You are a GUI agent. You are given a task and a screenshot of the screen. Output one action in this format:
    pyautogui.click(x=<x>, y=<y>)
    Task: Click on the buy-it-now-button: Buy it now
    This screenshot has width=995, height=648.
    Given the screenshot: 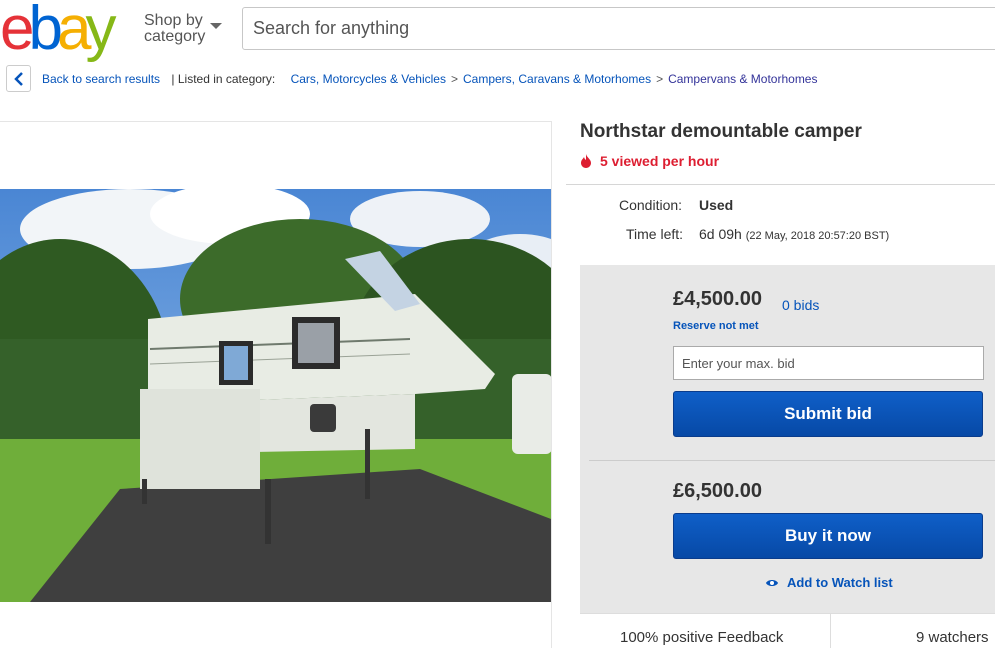 What is the action you would take?
    pyautogui.click(x=828, y=536)
    